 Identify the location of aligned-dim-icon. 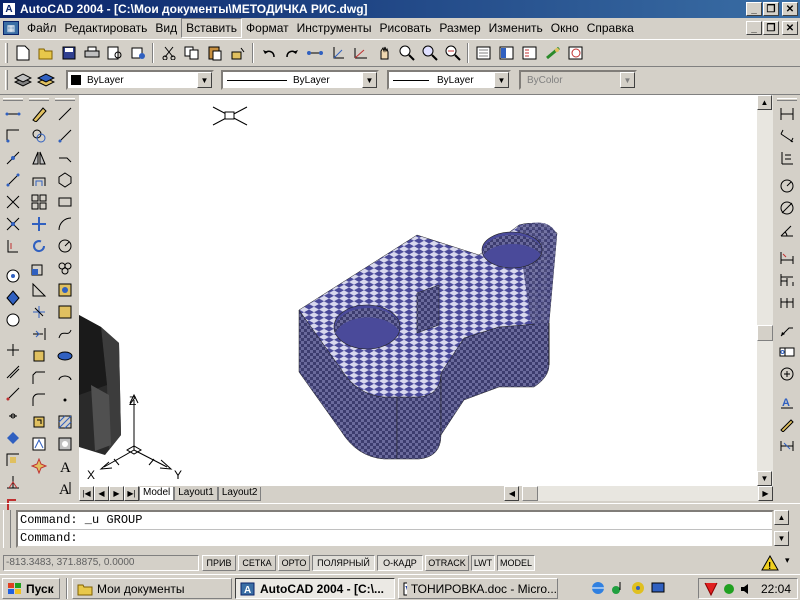
(787, 136).